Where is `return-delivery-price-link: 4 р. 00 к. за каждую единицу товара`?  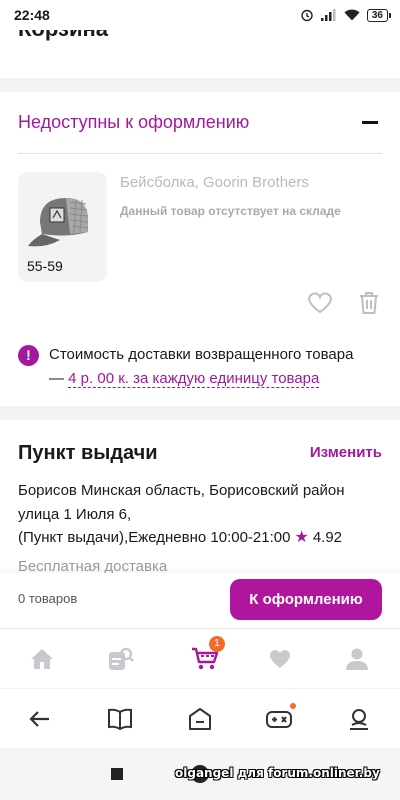 return-delivery-price-link: 4 р. 00 к. за каждую единицу товара is located at coordinates (194, 379).